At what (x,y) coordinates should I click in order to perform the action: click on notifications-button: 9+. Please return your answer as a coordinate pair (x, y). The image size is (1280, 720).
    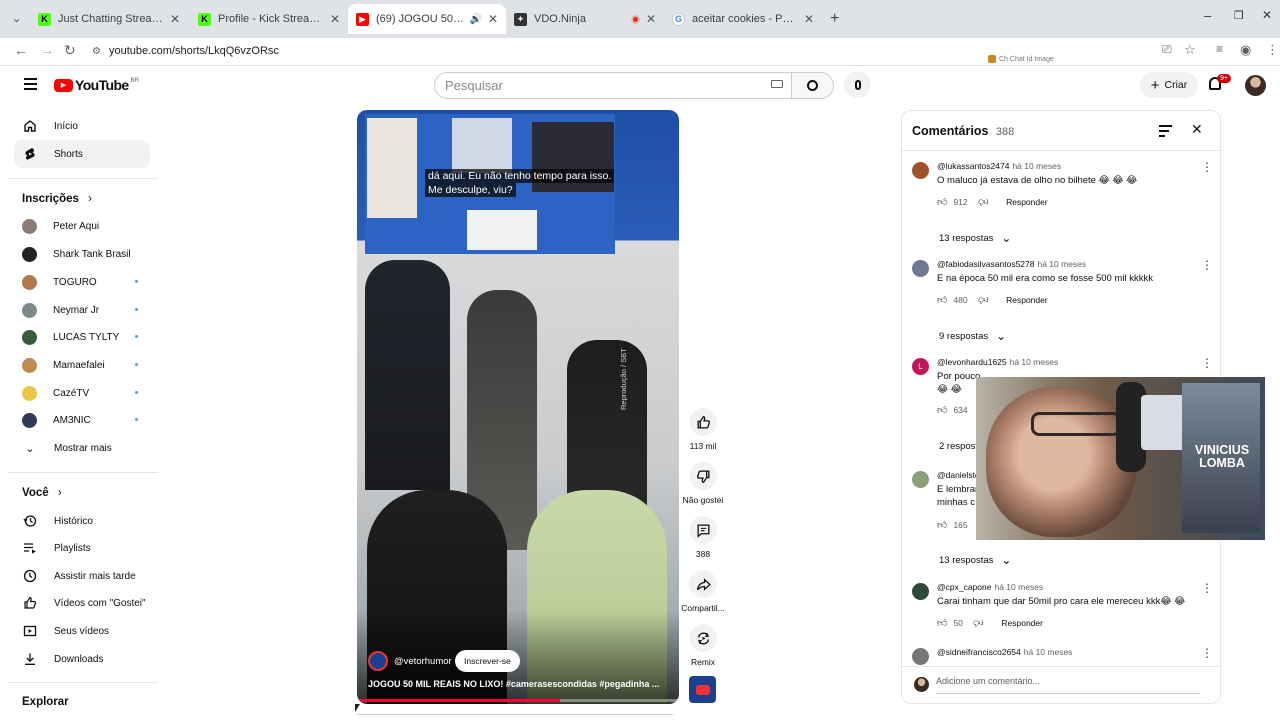
    Looking at the image, I should click on (1220, 85).